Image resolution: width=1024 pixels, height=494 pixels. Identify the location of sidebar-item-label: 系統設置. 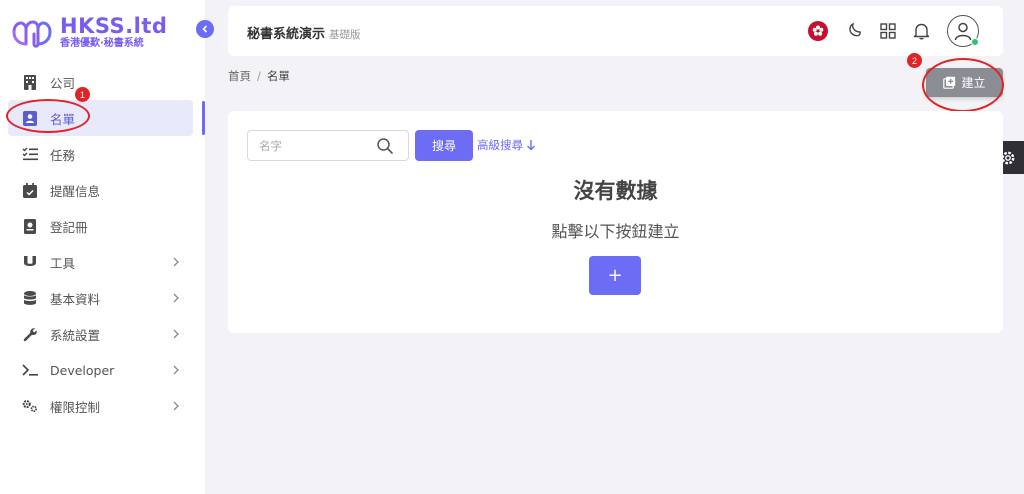
(75, 335).